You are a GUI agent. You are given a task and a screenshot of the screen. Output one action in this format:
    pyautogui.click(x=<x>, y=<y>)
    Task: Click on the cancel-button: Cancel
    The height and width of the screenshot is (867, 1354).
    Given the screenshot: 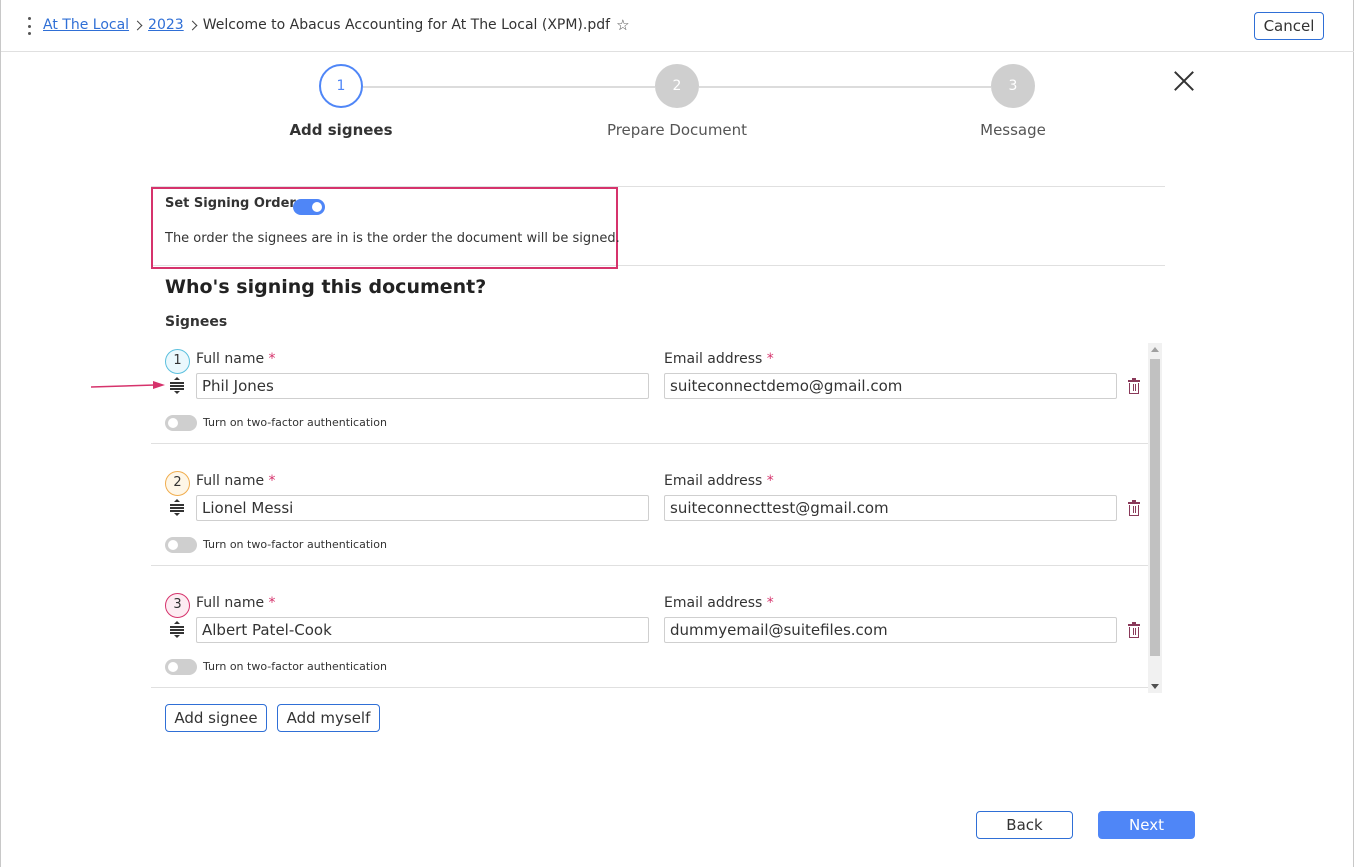 What is the action you would take?
    pyautogui.click(x=1289, y=26)
    